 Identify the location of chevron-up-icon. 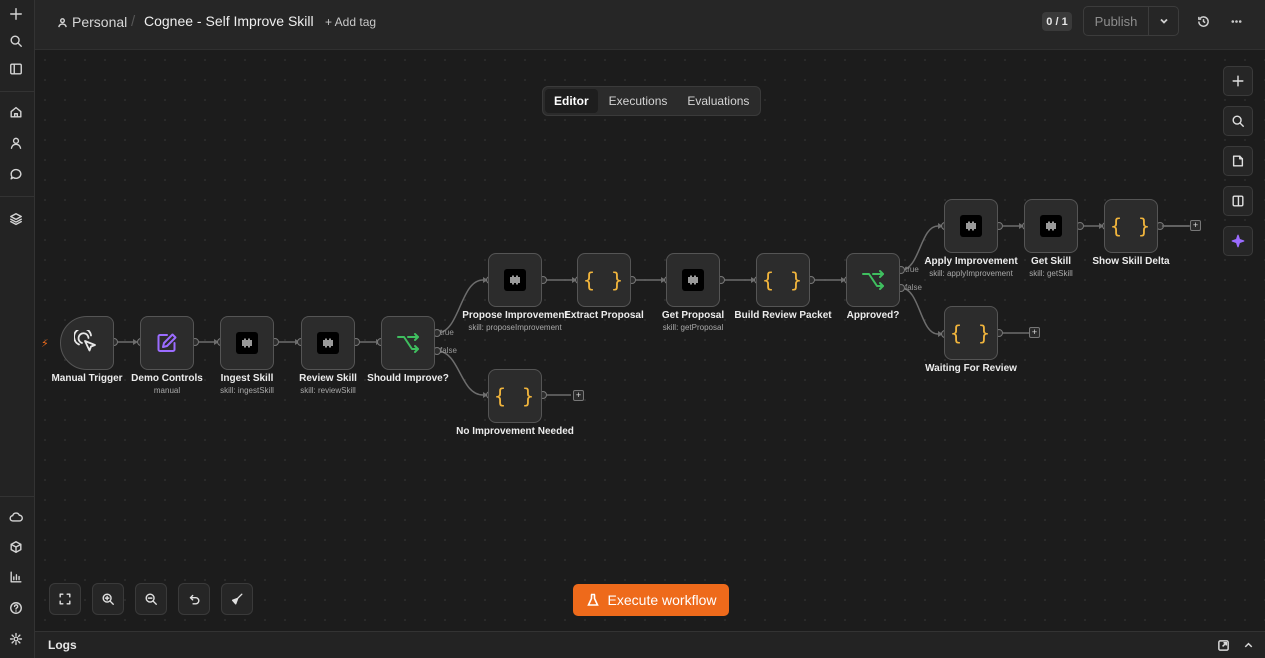
(1248, 645).